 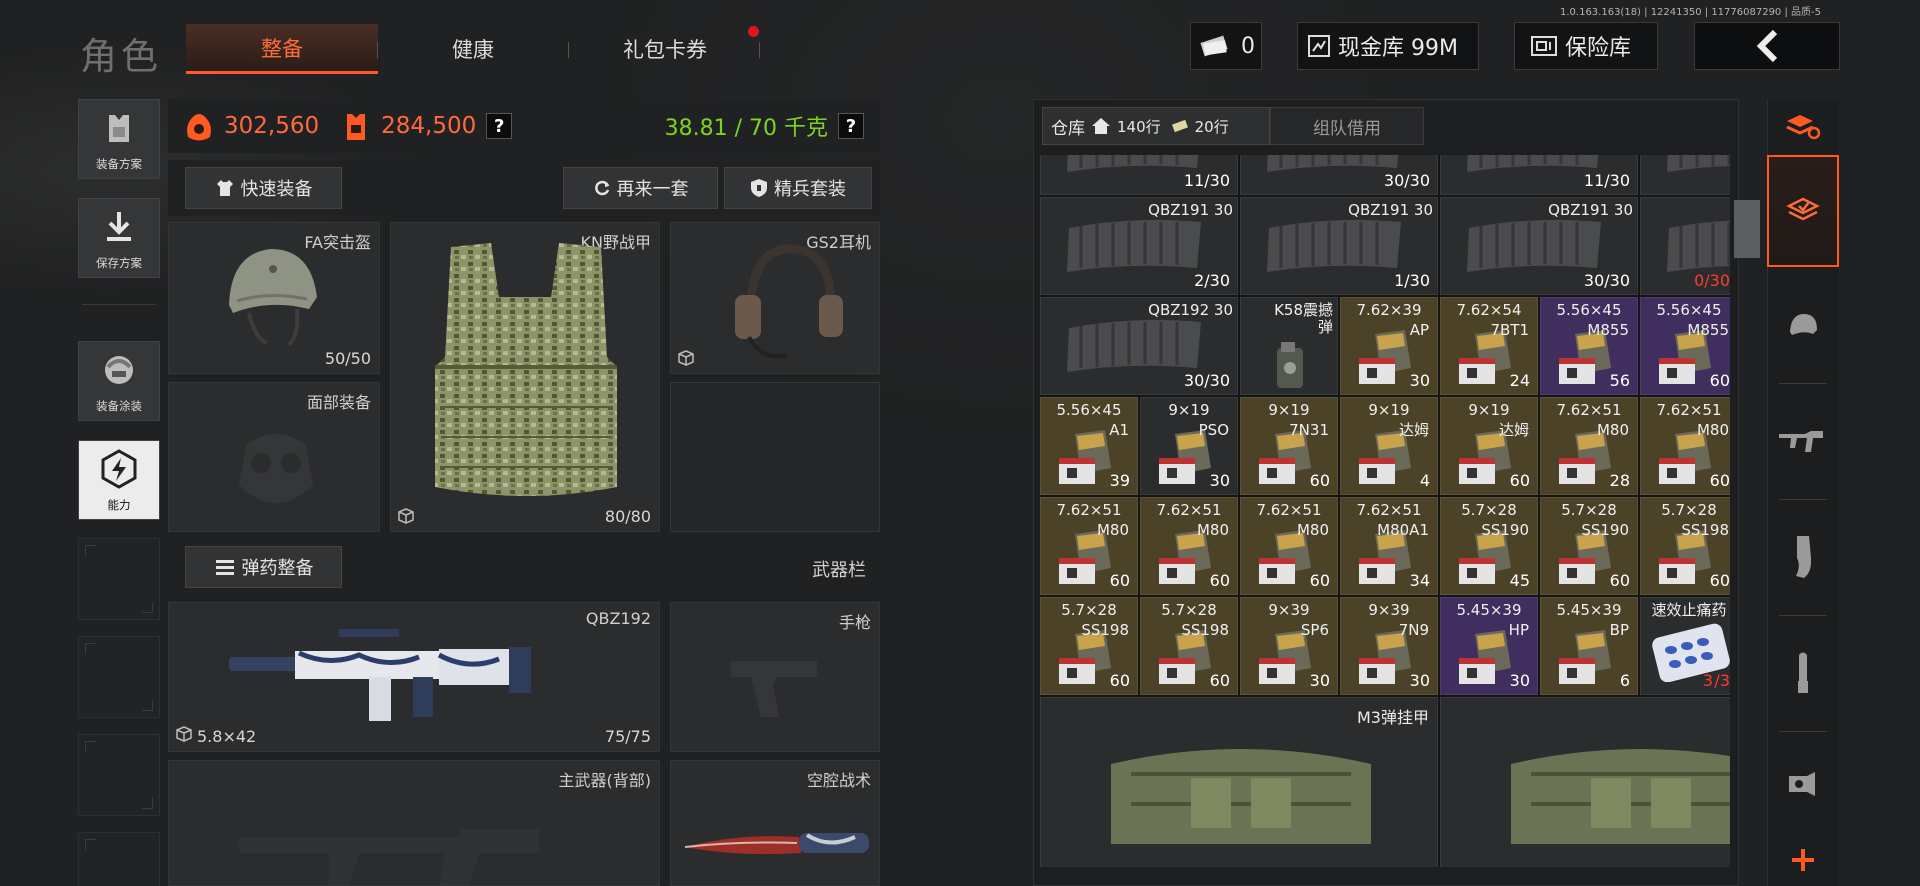 I want to click on category-attachment, so click(x=1803, y=784).